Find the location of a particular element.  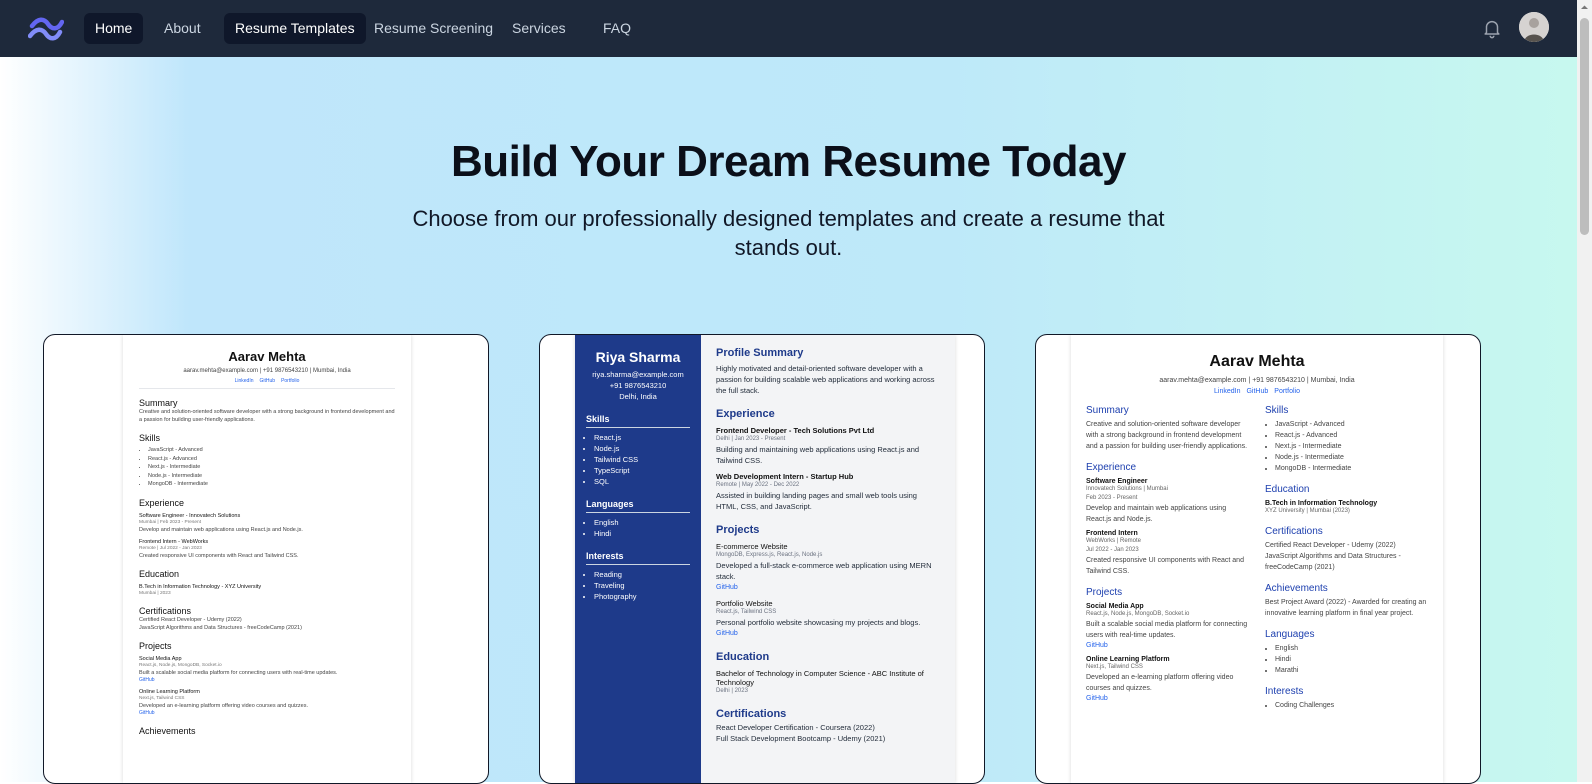

project-meta: React.js, Node.js, MongoDB, Socket.io is located at coordinates (180, 665).